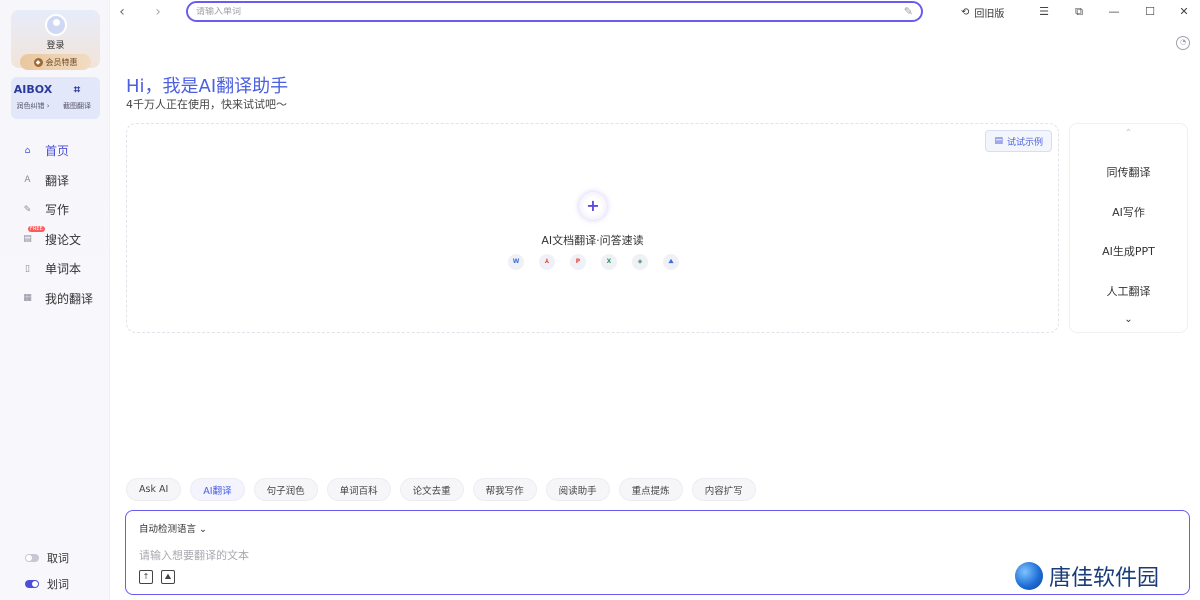  I want to click on handwriting-icon: ✎, so click(908, 11).